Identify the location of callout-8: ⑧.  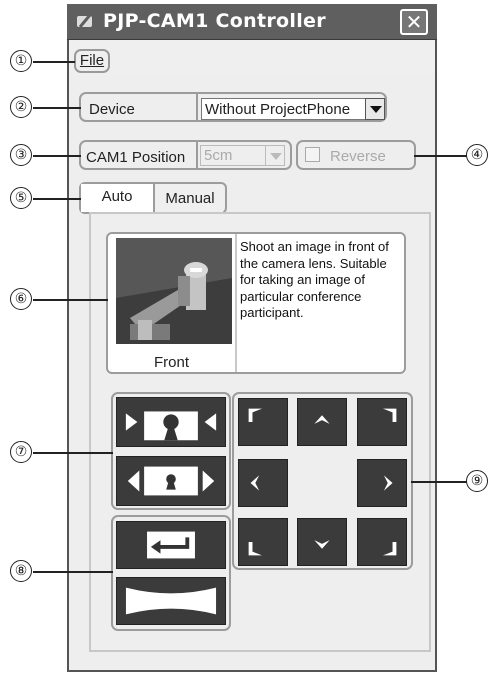
(21, 571).